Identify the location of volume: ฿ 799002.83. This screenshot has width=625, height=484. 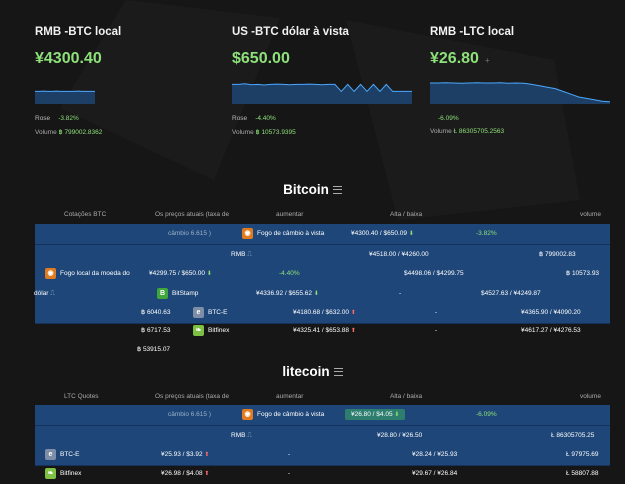
(557, 255).